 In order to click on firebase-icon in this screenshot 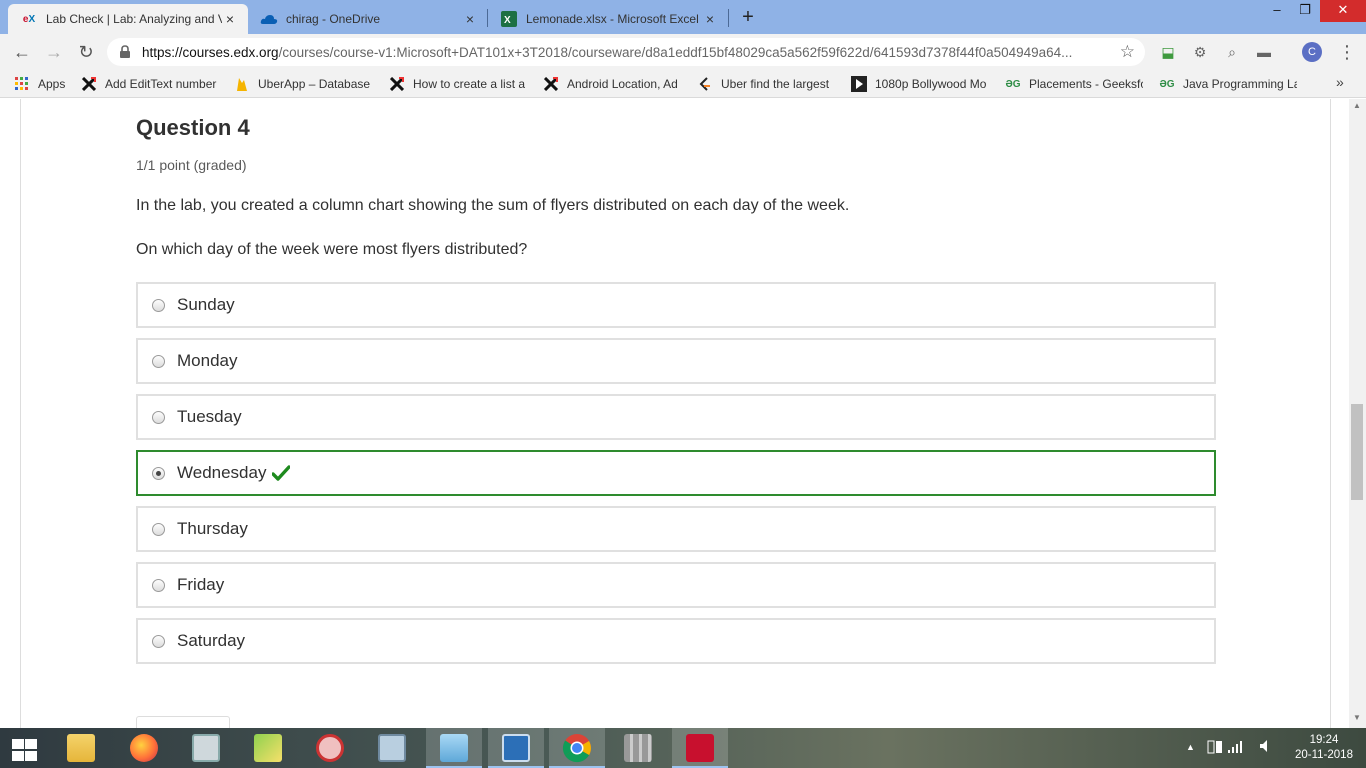, I will do `click(242, 84)`.